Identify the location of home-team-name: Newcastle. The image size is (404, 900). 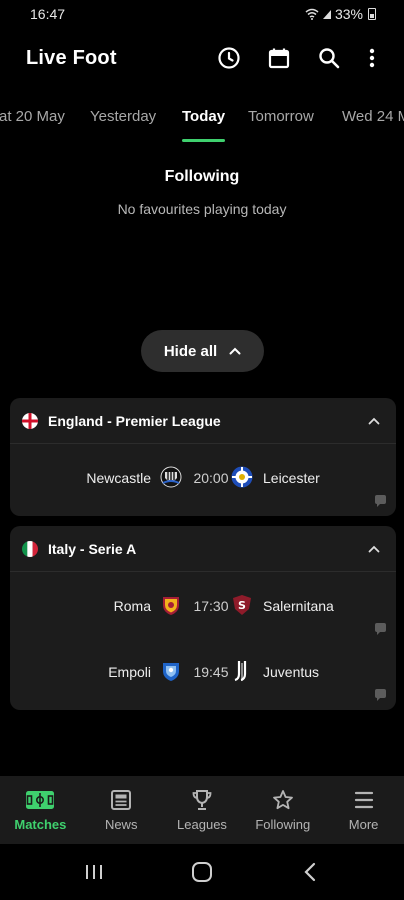
(118, 478).